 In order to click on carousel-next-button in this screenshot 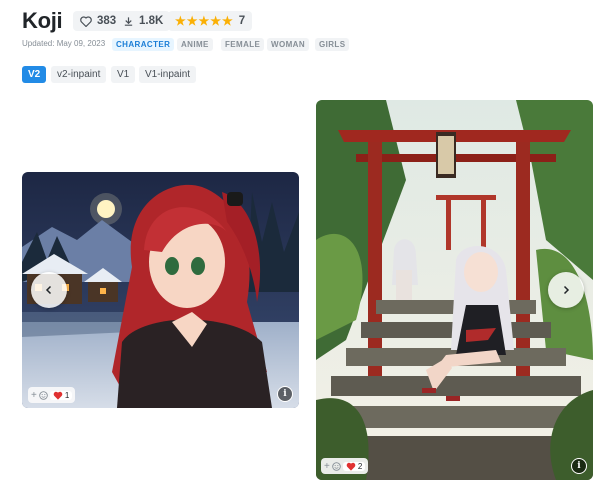, I will do `click(566, 290)`.